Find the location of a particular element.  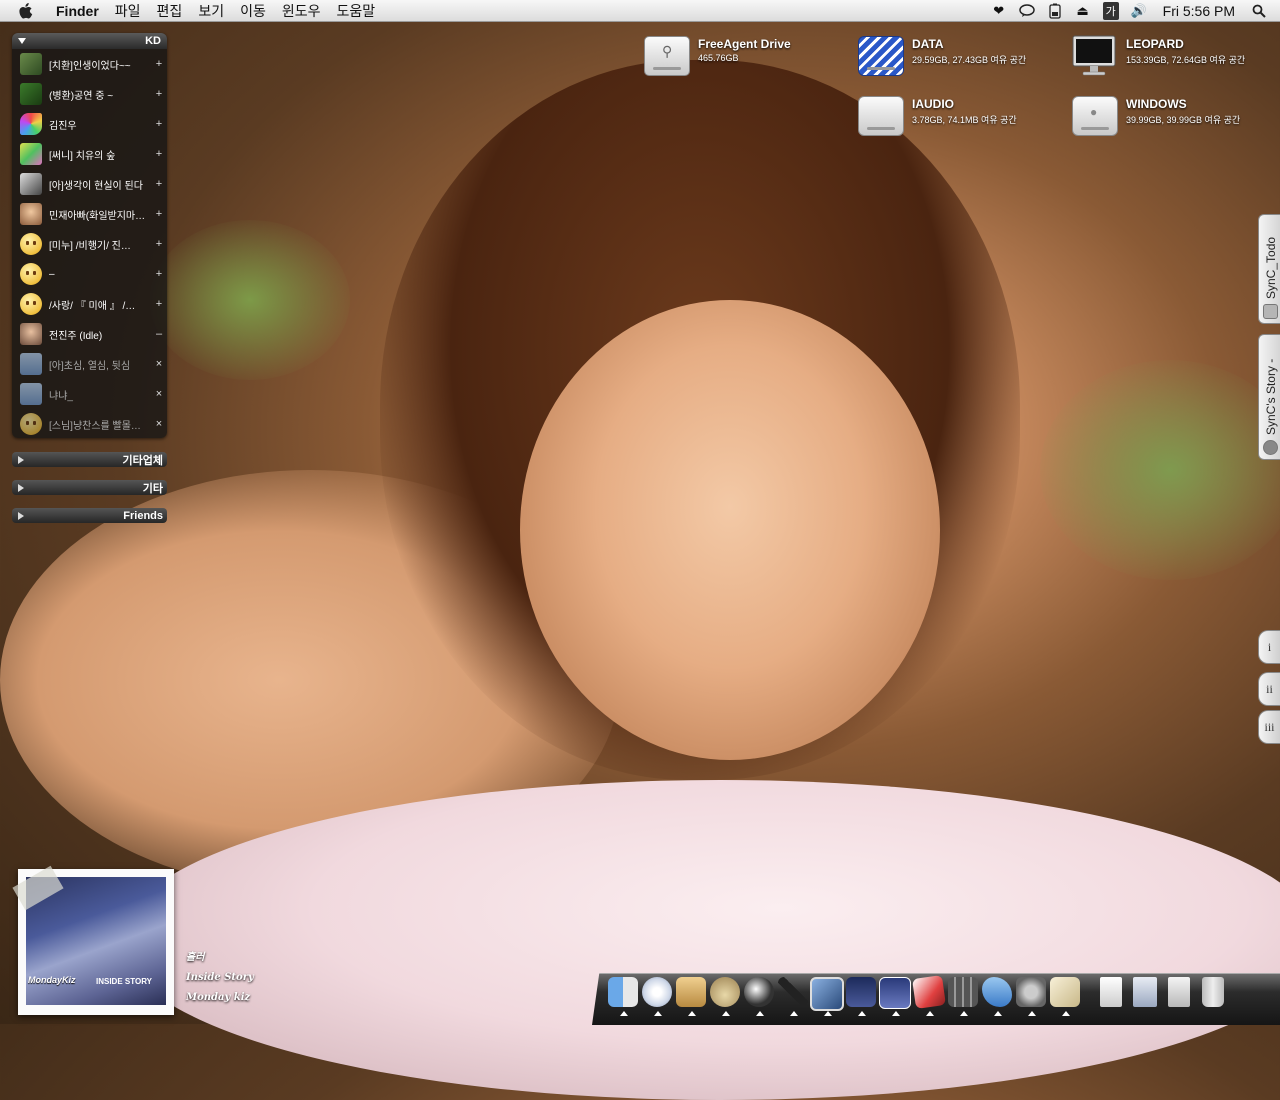

menu-help: 도움말 is located at coordinates (355, 11).